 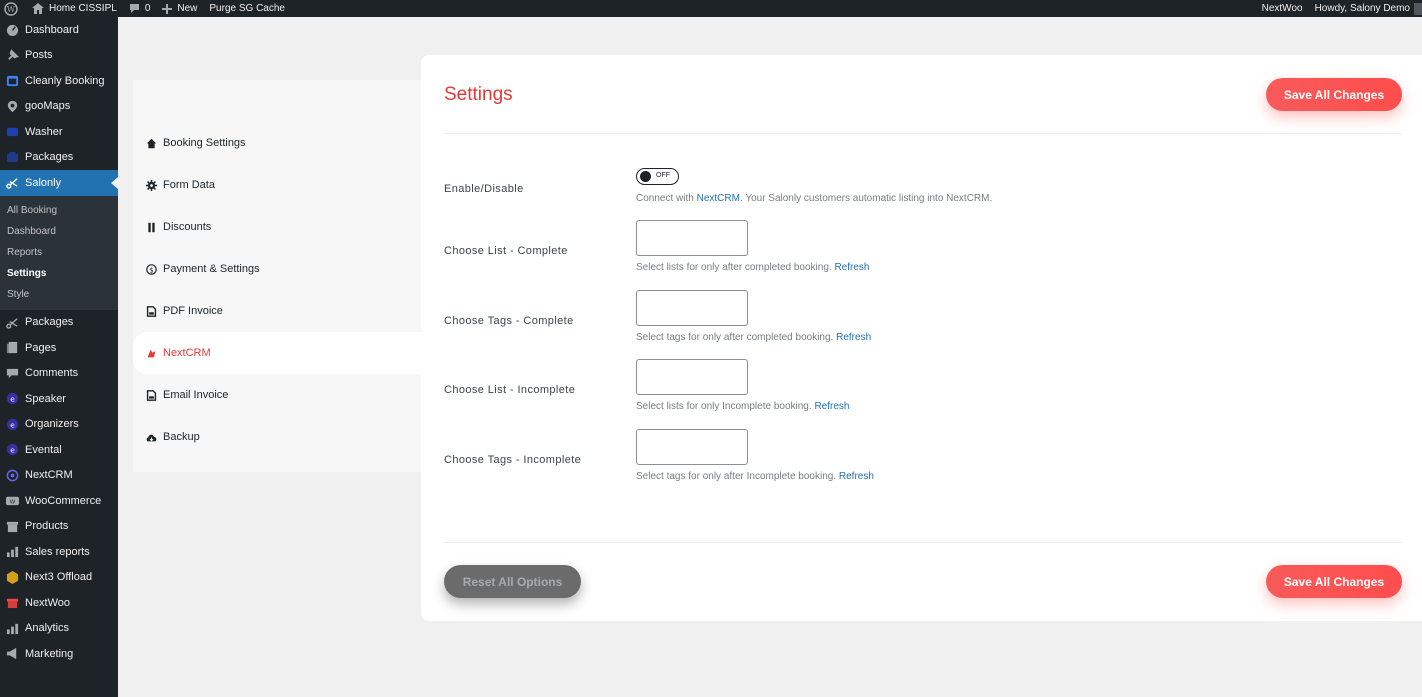 I want to click on salonly-submenu: All Booking Dashboard Reports Settings Style, so click(x=59, y=252).